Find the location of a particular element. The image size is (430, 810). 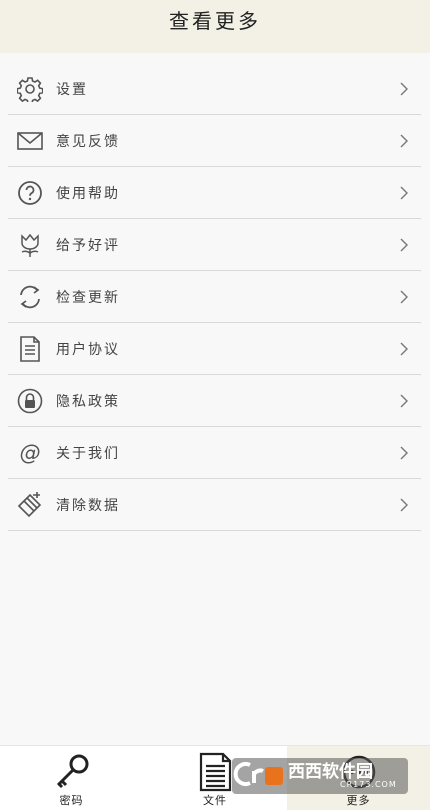

tab-label: 密码 is located at coordinates (71, 800).